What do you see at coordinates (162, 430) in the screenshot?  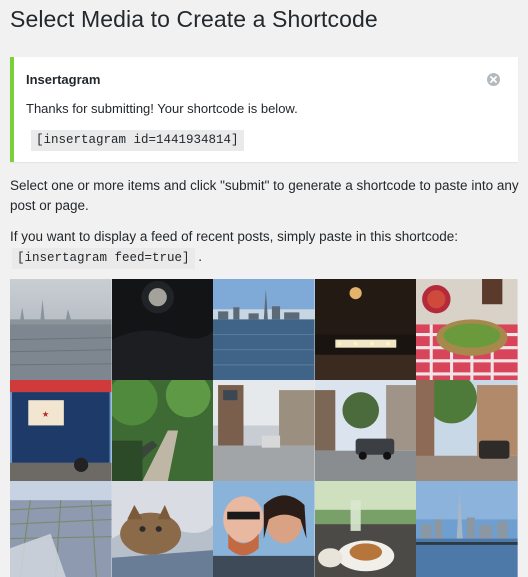 I see `media-item-park-path` at bounding box center [162, 430].